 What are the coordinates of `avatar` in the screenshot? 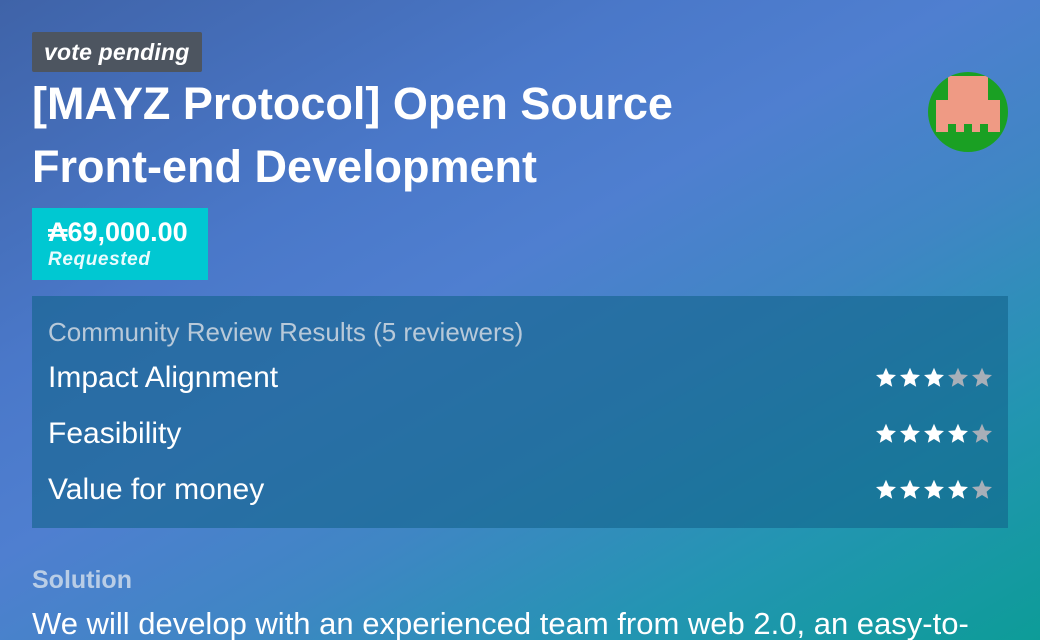 It's located at (968, 112).